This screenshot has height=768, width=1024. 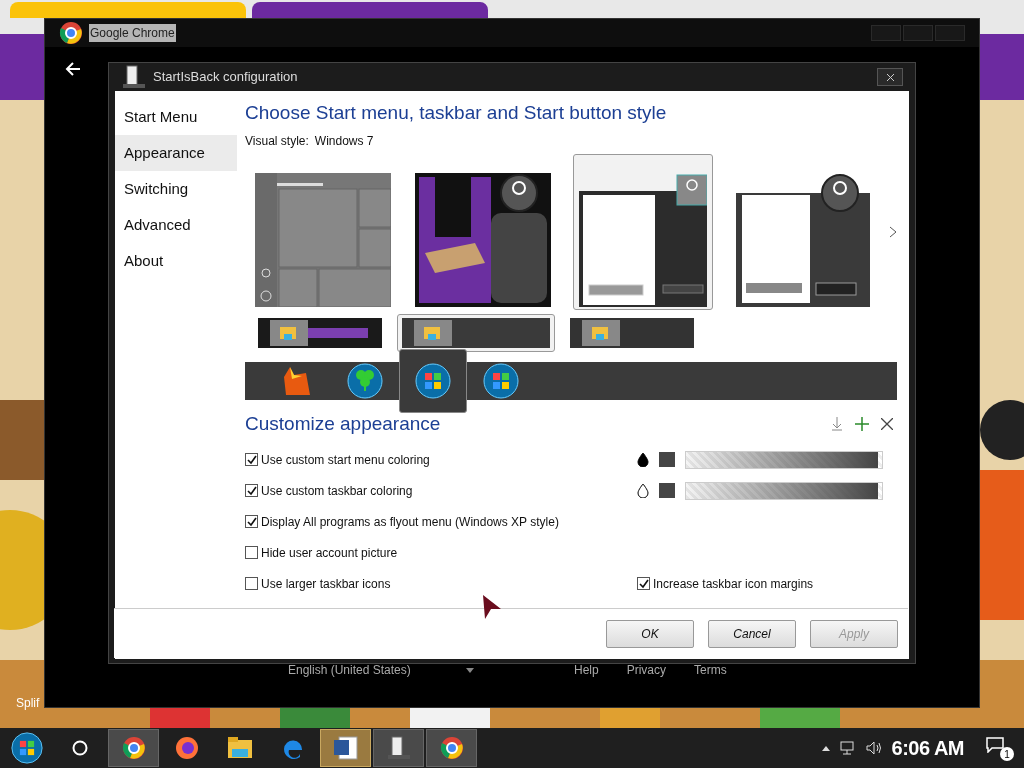 What do you see at coordinates (239, 748) in the screenshot?
I see `folder-icon` at bounding box center [239, 748].